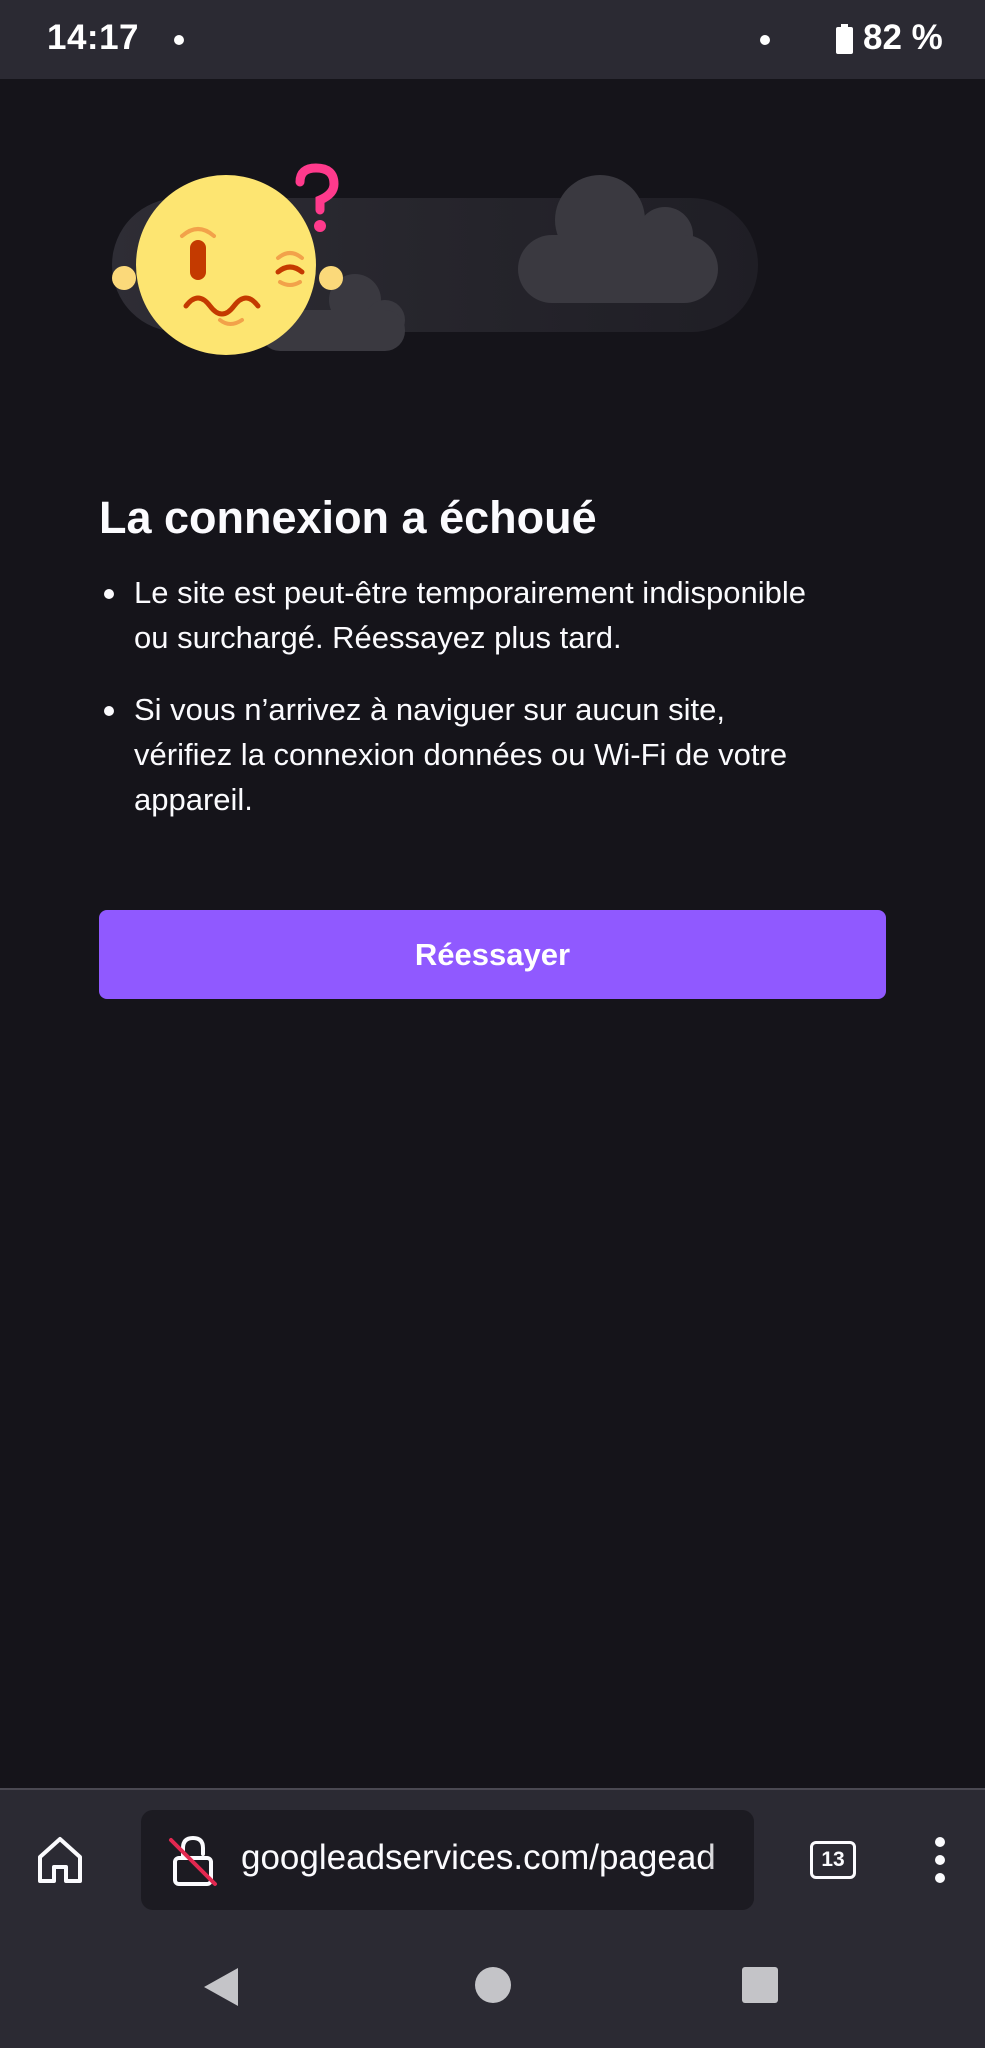  What do you see at coordinates (348, 517) in the screenshot?
I see `error-title: La connexion a échoué` at bounding box center [348, 517].